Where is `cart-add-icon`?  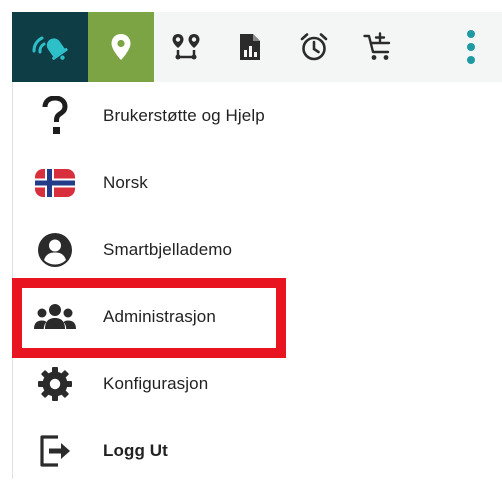
cart-add-icon is located at coordinates (378, 47).